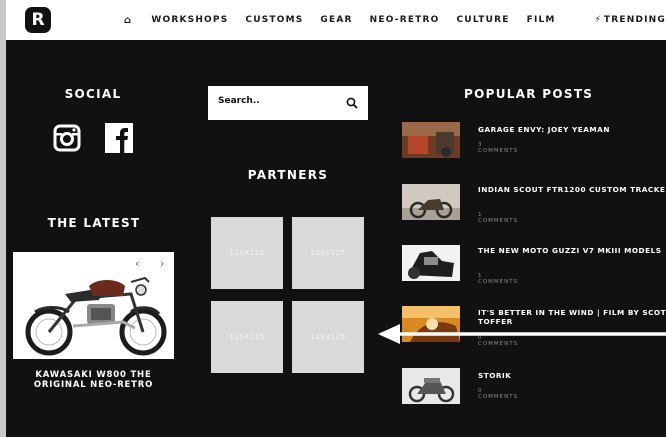  I want to click on popular-posts-heading: POPULAR POSTS, so click(529, 94).